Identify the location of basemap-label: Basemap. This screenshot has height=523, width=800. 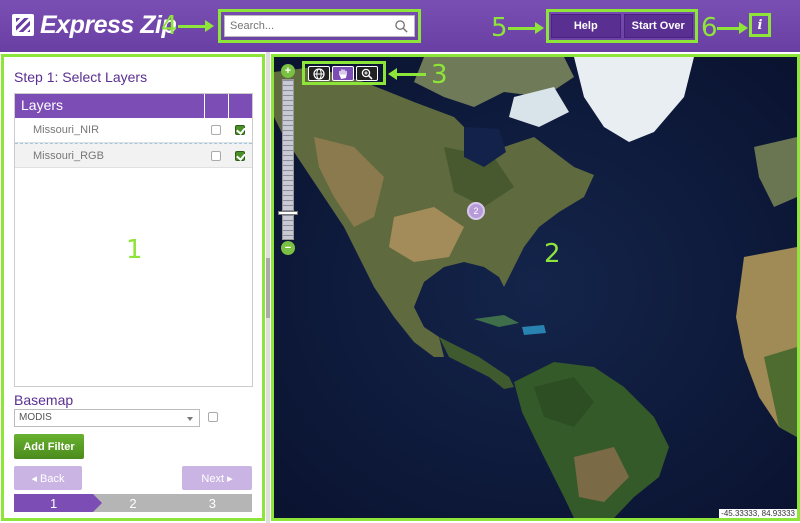
(44, 400).